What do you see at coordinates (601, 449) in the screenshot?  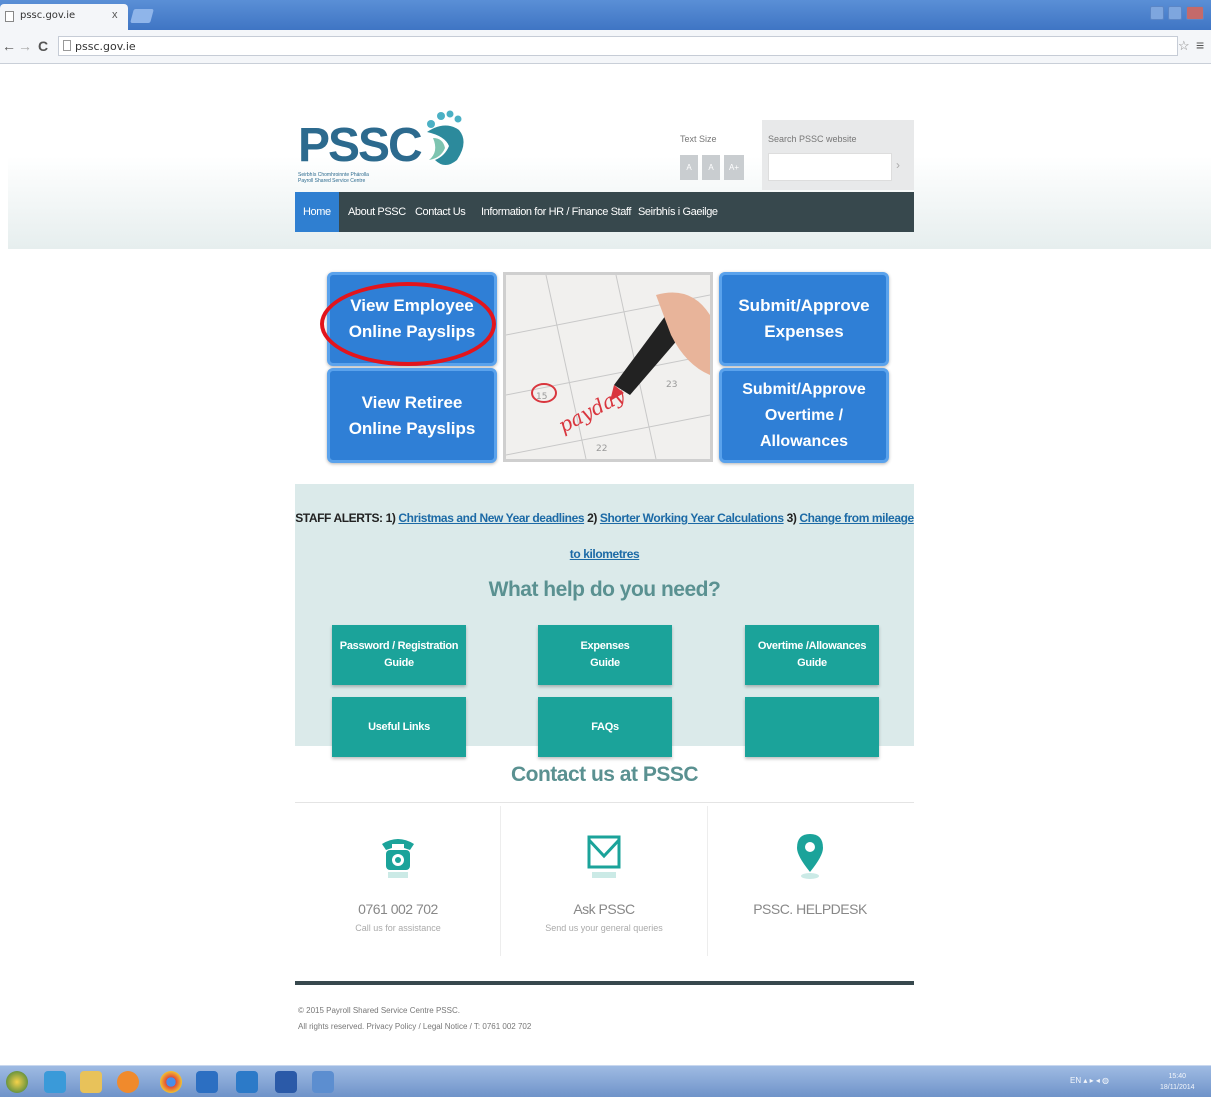 I see `svg-text: 22` at bounding box center [601, 449].